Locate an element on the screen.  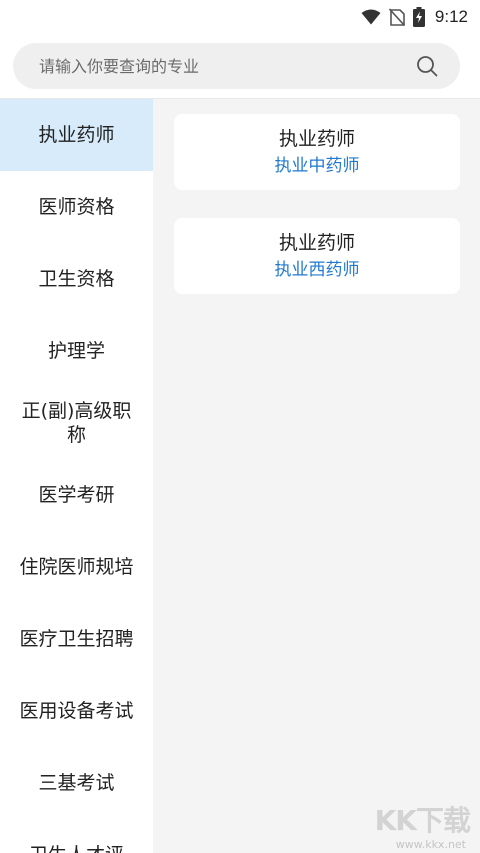
sidebar-item-nursing: 护理学 is located at coordinates (76, 351).